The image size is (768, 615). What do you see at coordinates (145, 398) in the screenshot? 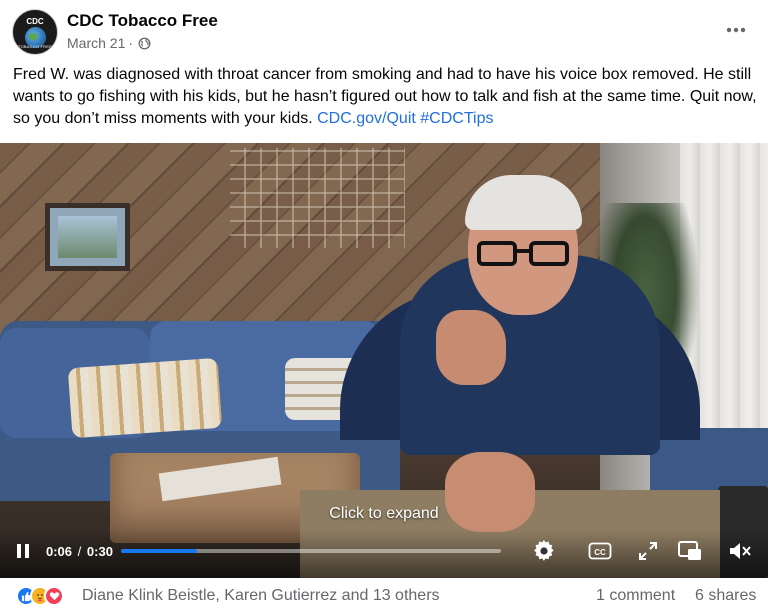
I see `scene-pillow` at bounding box center [145, 398].